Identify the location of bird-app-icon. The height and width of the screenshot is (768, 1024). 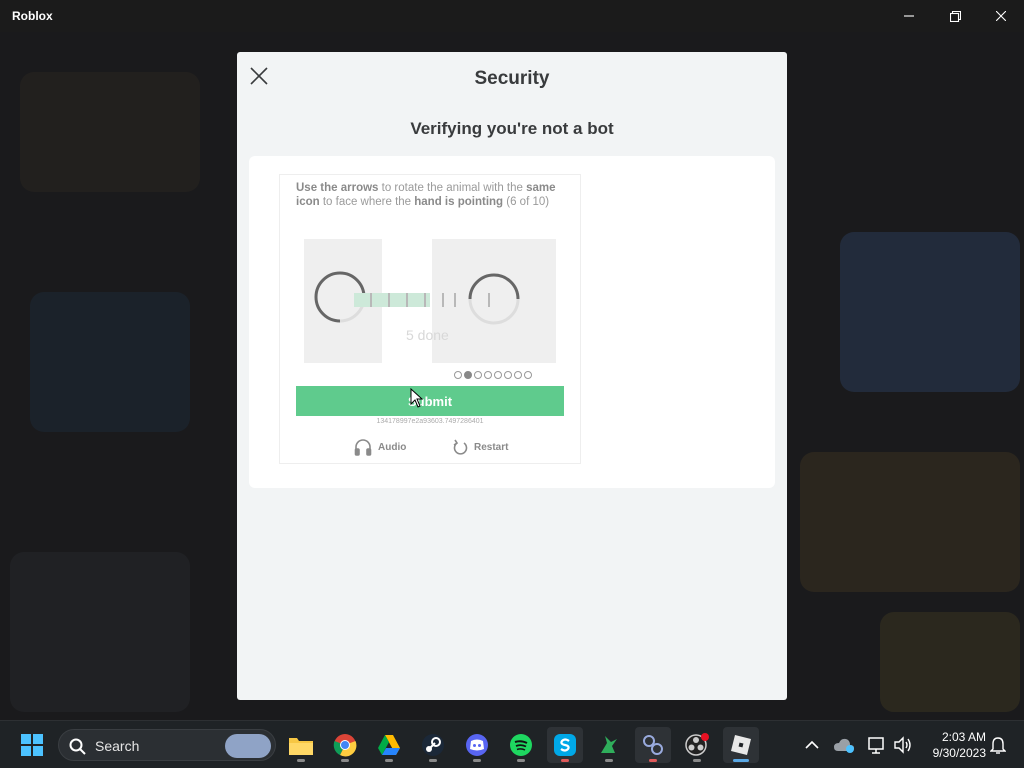
(609, 744).